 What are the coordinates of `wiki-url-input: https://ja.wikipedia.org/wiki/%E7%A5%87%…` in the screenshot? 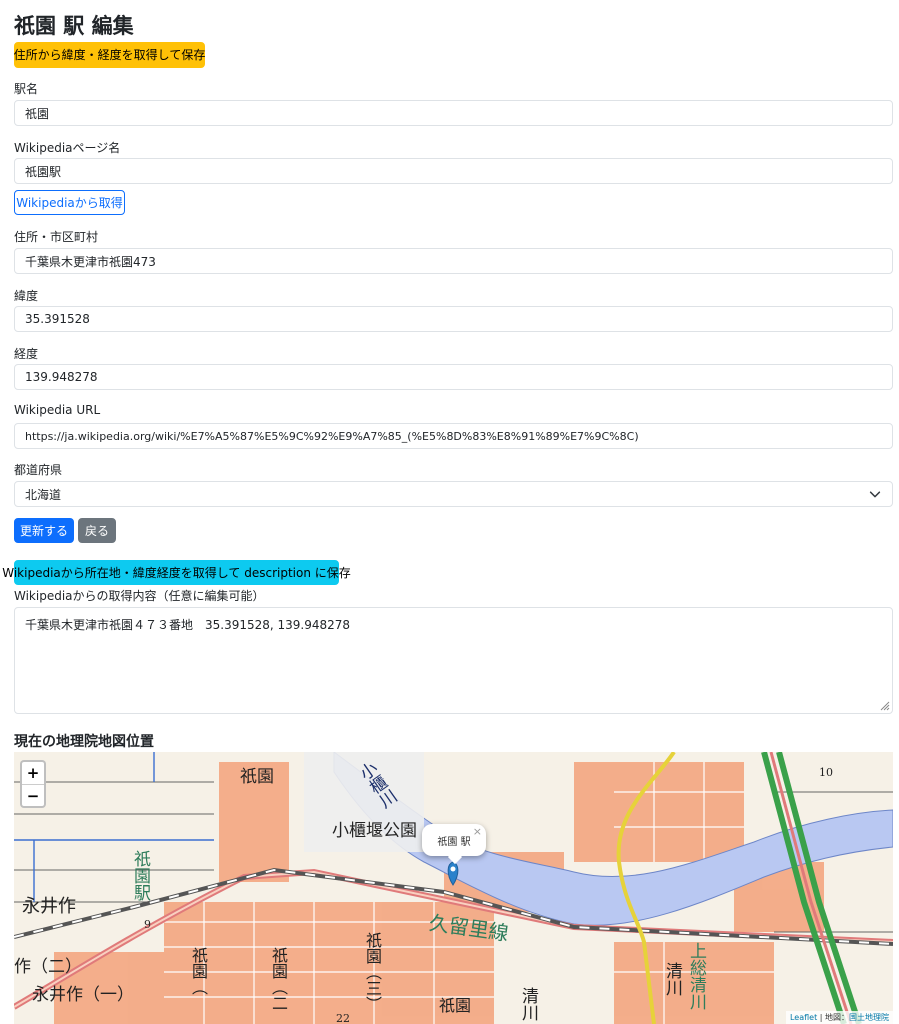 It's located at (453, 436).